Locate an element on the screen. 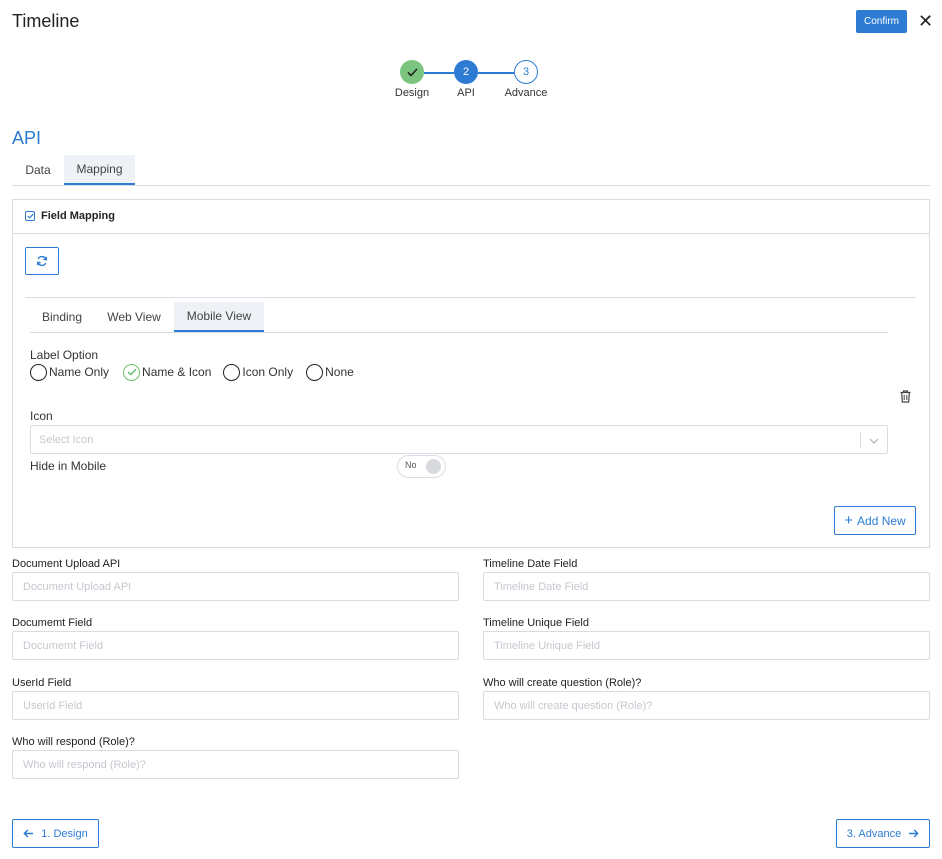 This screenshot has width=942, height=859. section-title: API is located at coordinates (27, 138).